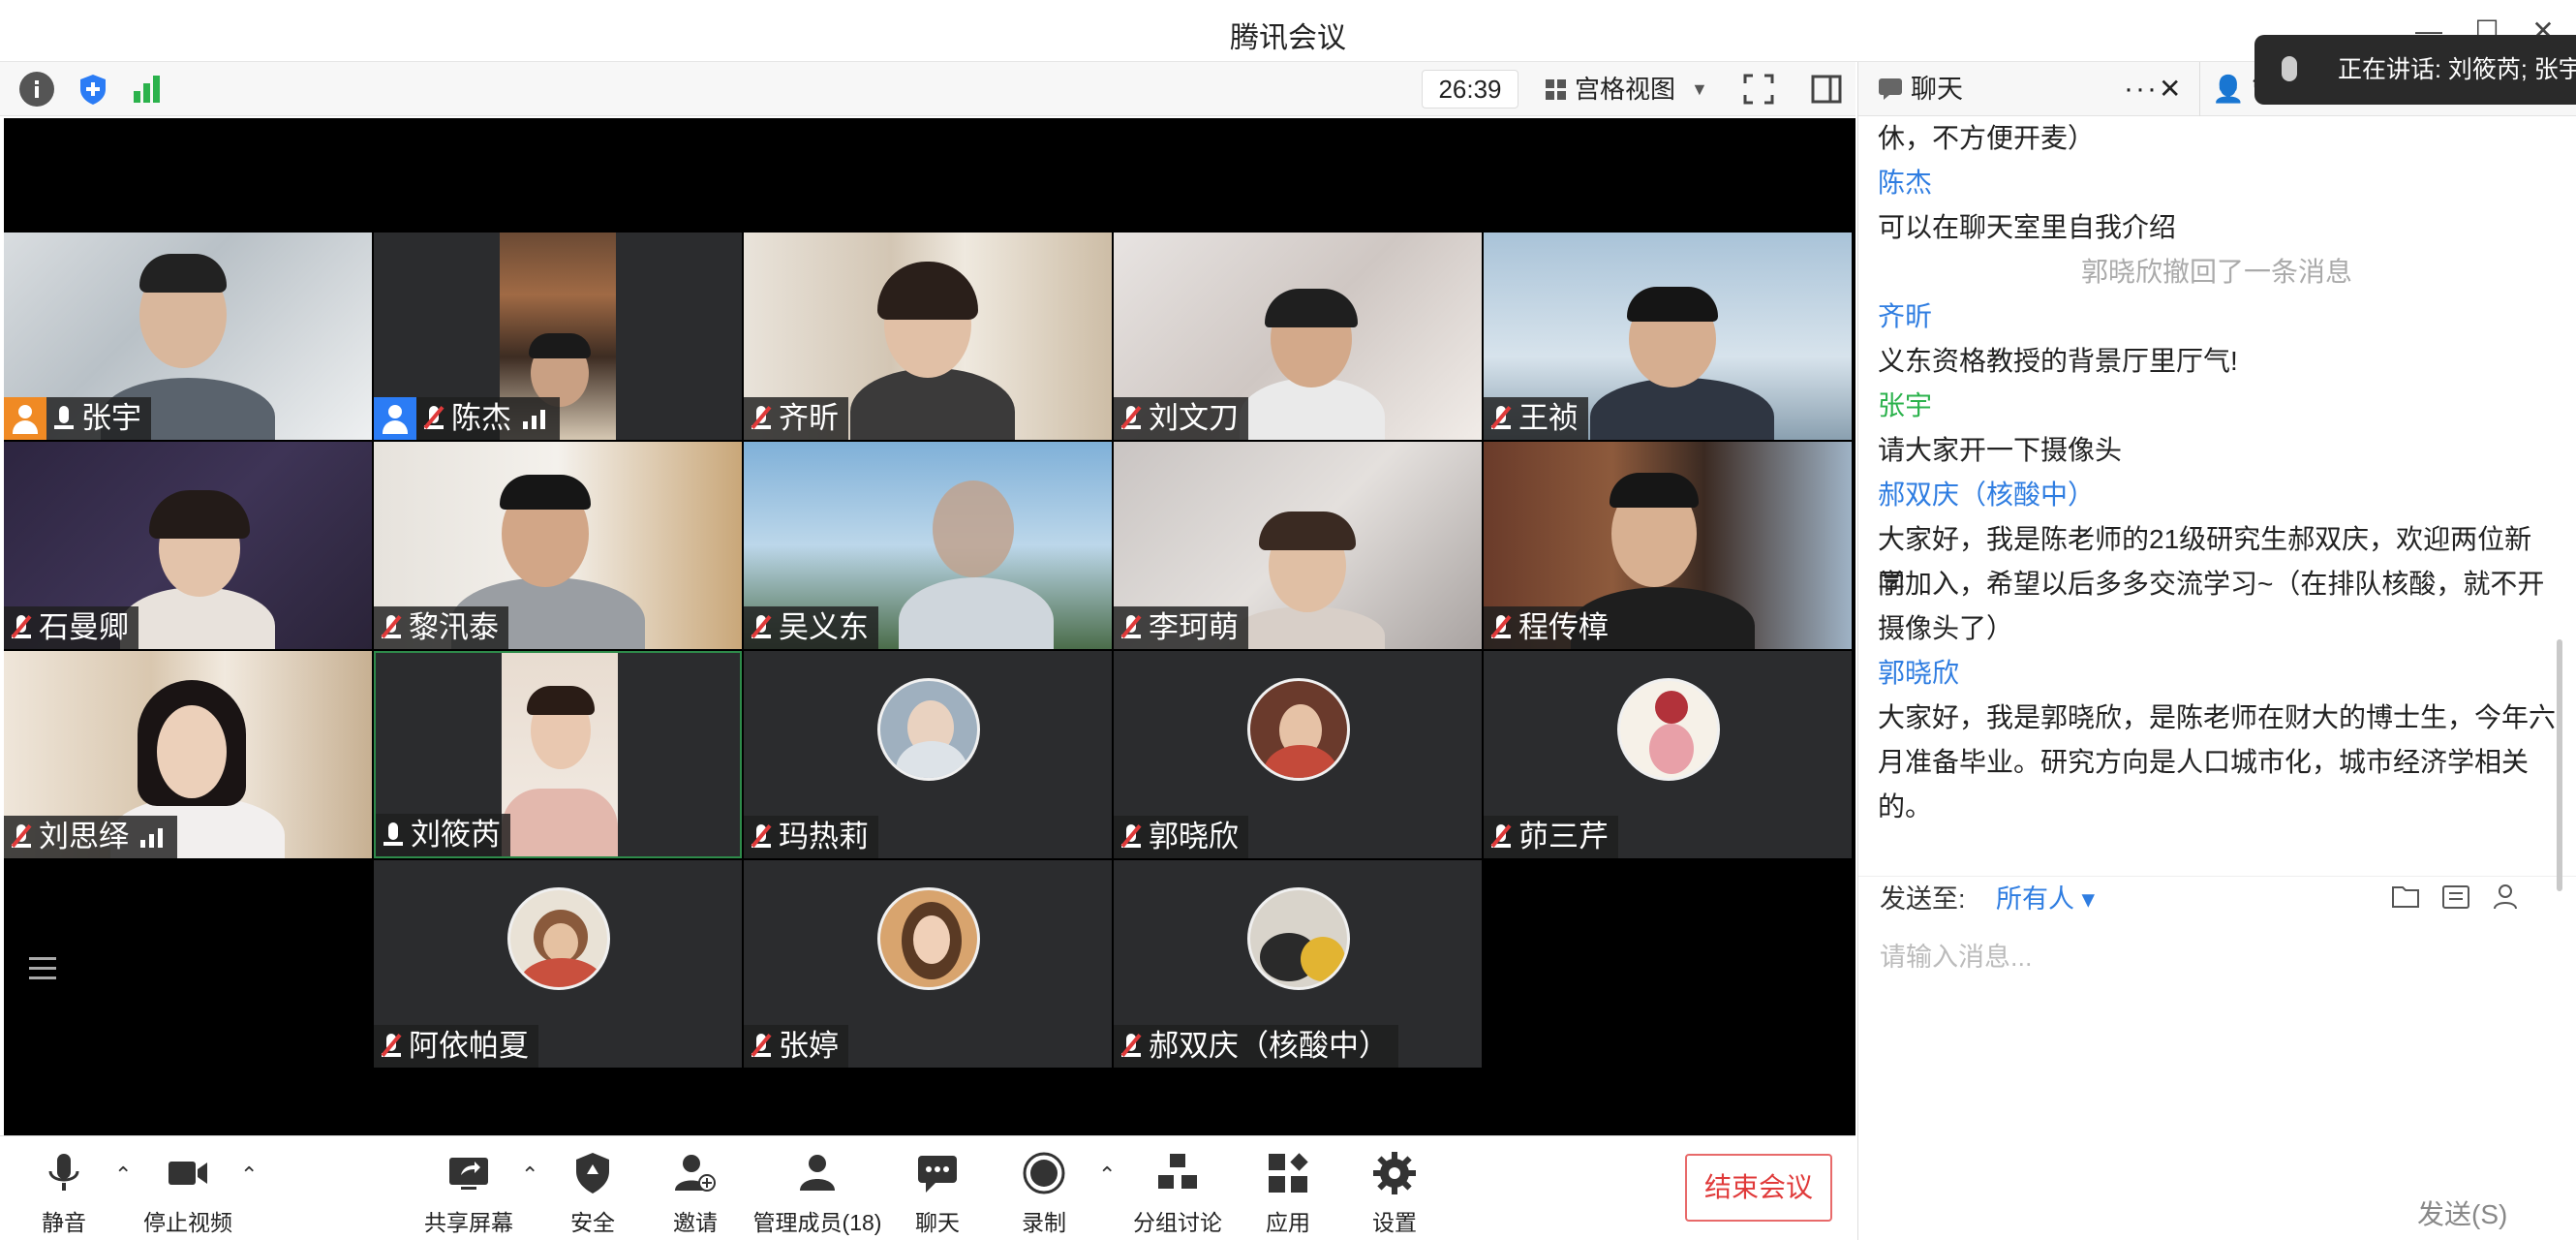  What do you see at coordinates (928, 545) in the screenshot?
I see `video-tile: 吴义东` at bounding box center [928, 545].